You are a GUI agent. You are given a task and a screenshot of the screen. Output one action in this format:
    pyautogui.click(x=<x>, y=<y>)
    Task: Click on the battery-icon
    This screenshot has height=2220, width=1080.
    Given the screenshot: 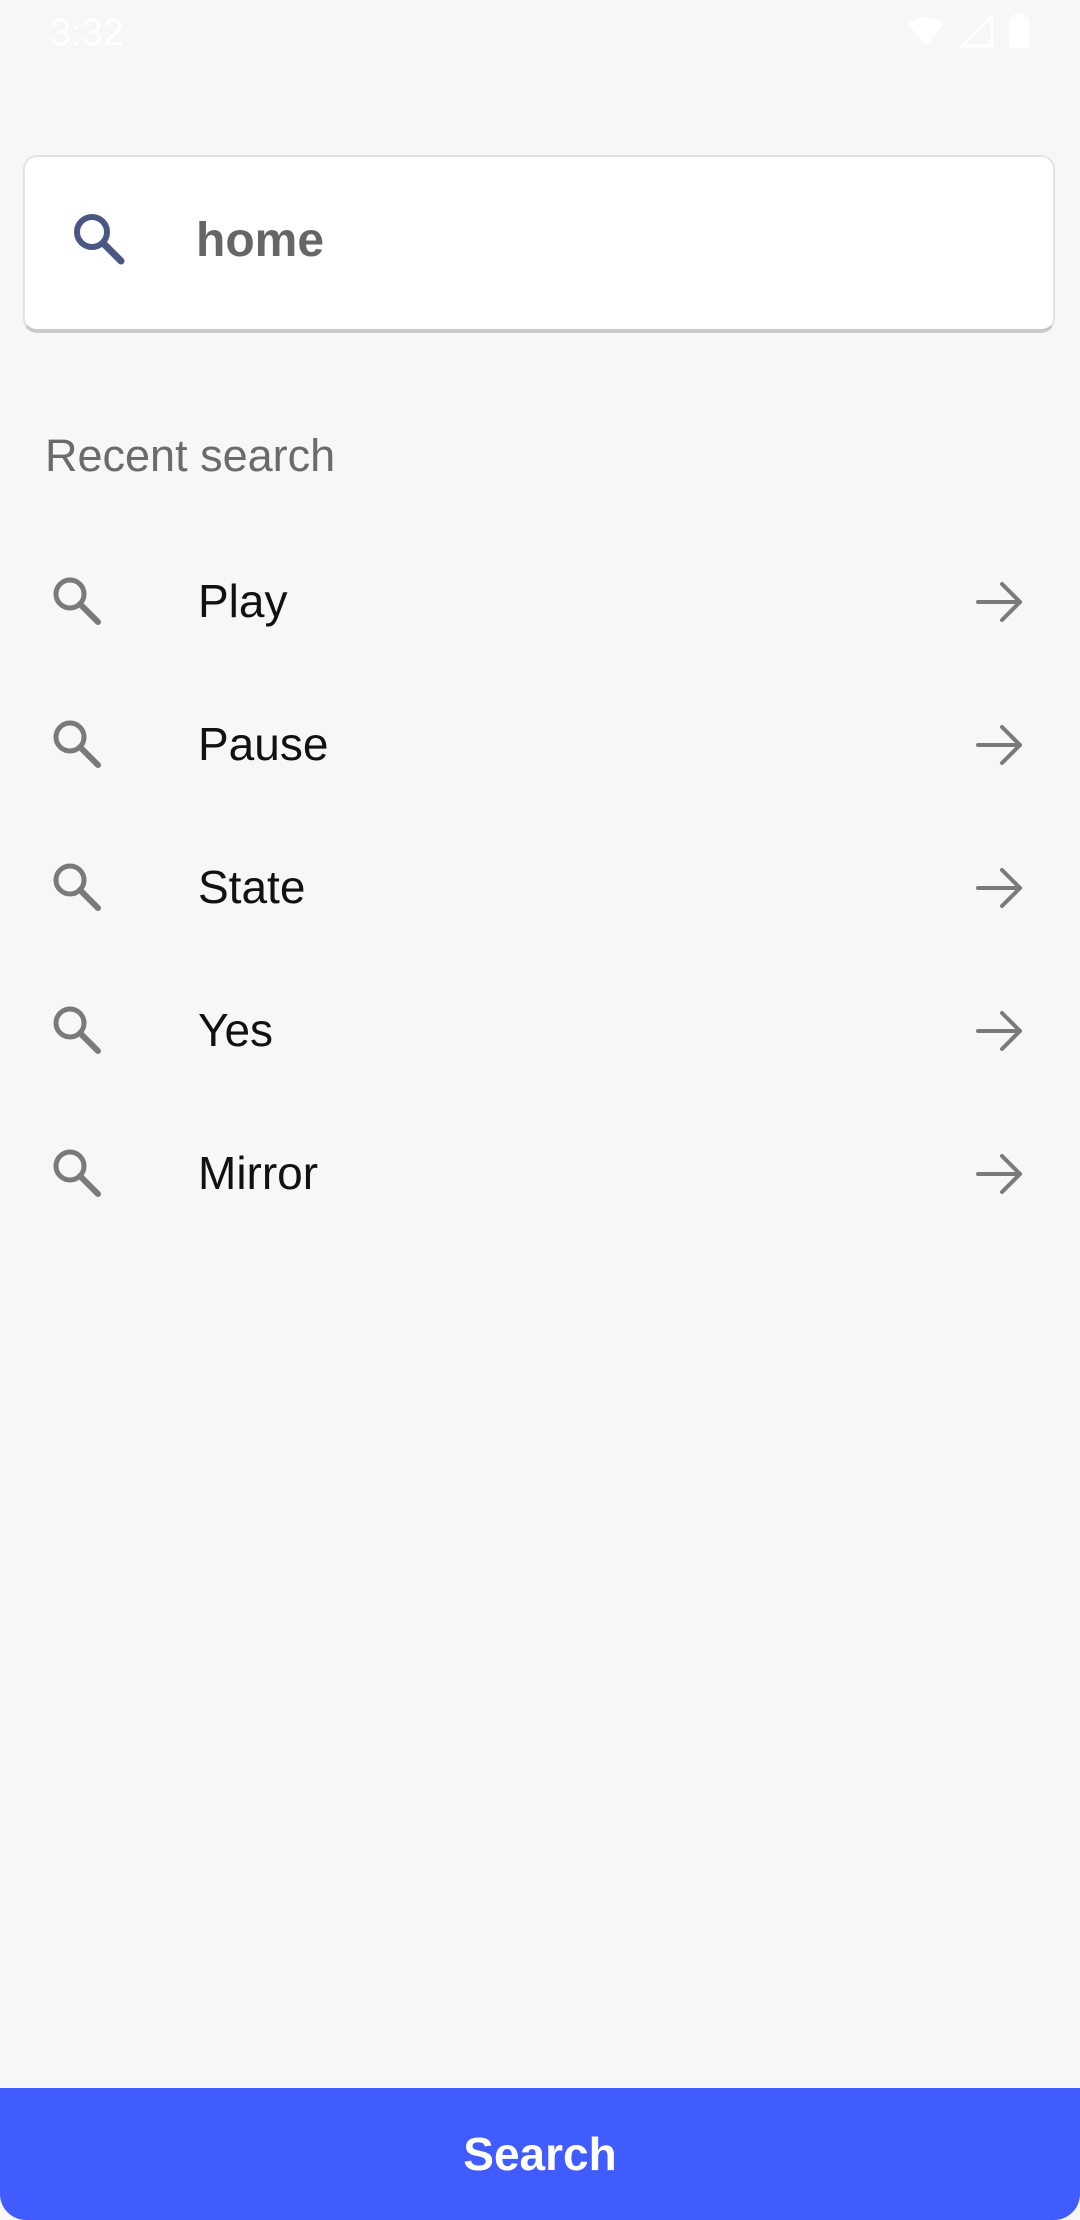 What is the action you would take?
    pyautogui.click(x=1019, y=31)
    